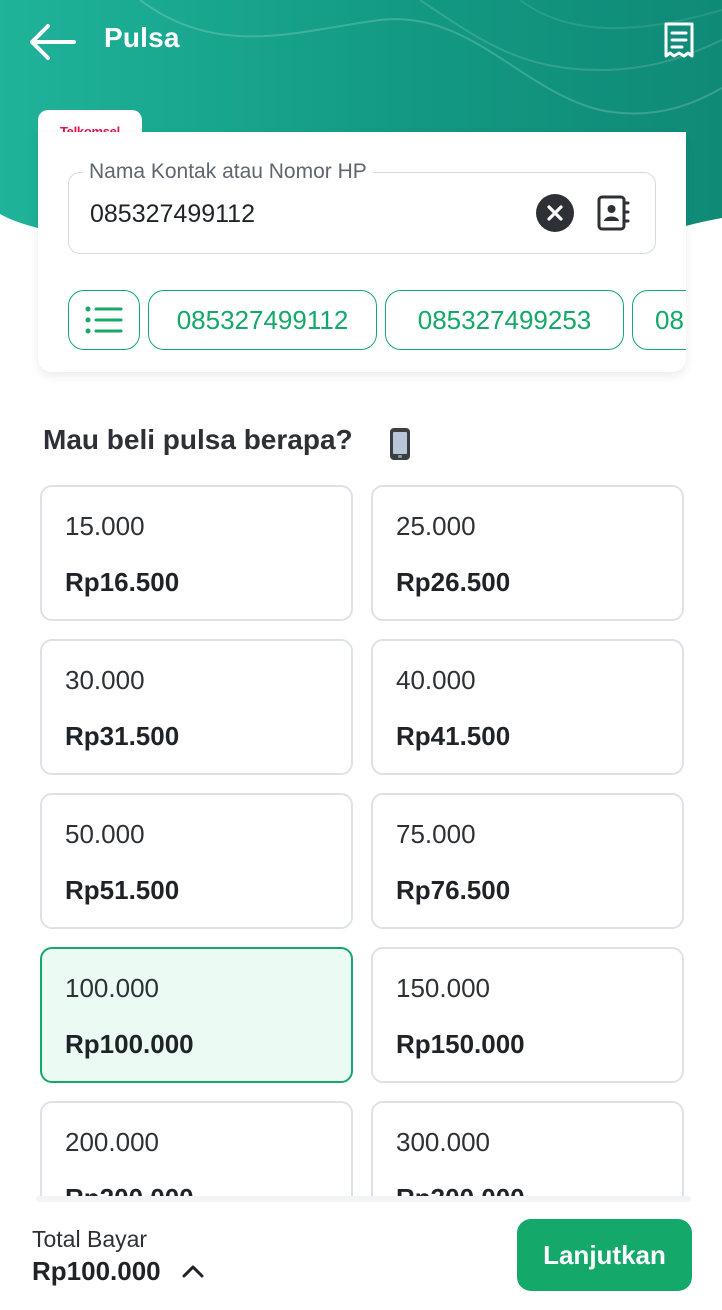  What do you see at coordinates (400, 456) in the screenshot?
I see `phone-button` at bounding box center [400, 456].